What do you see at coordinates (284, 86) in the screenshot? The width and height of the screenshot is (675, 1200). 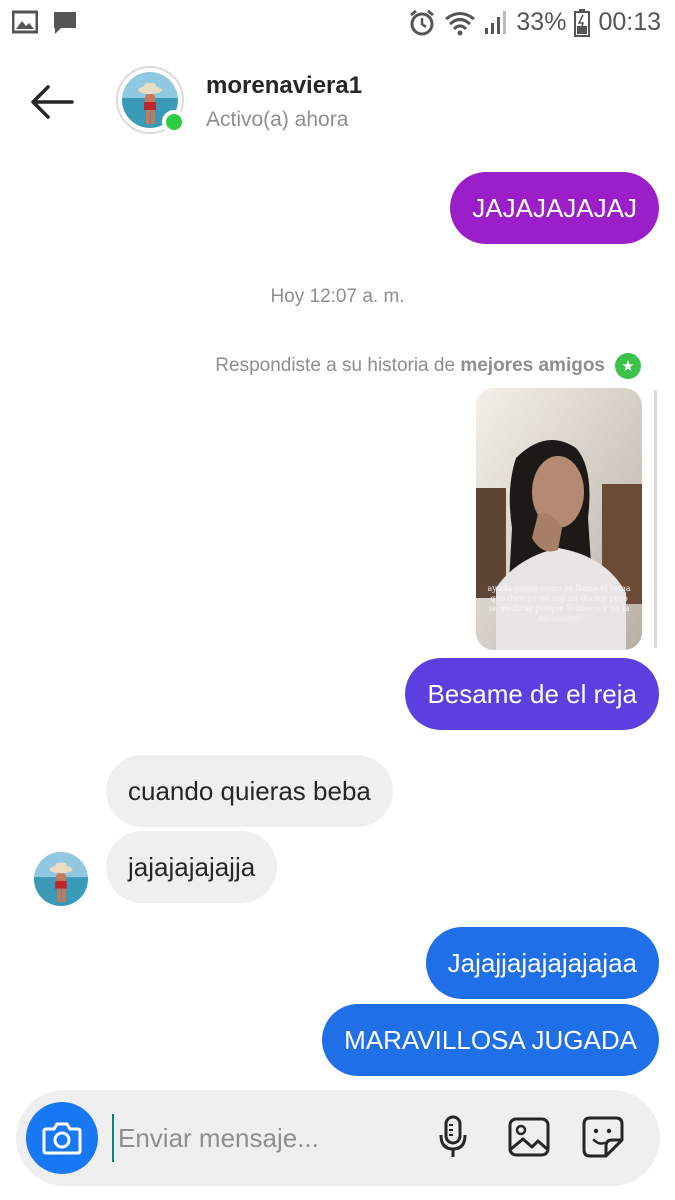 I see `chat-username: morenaviera1` at bounding box center [284, 86].